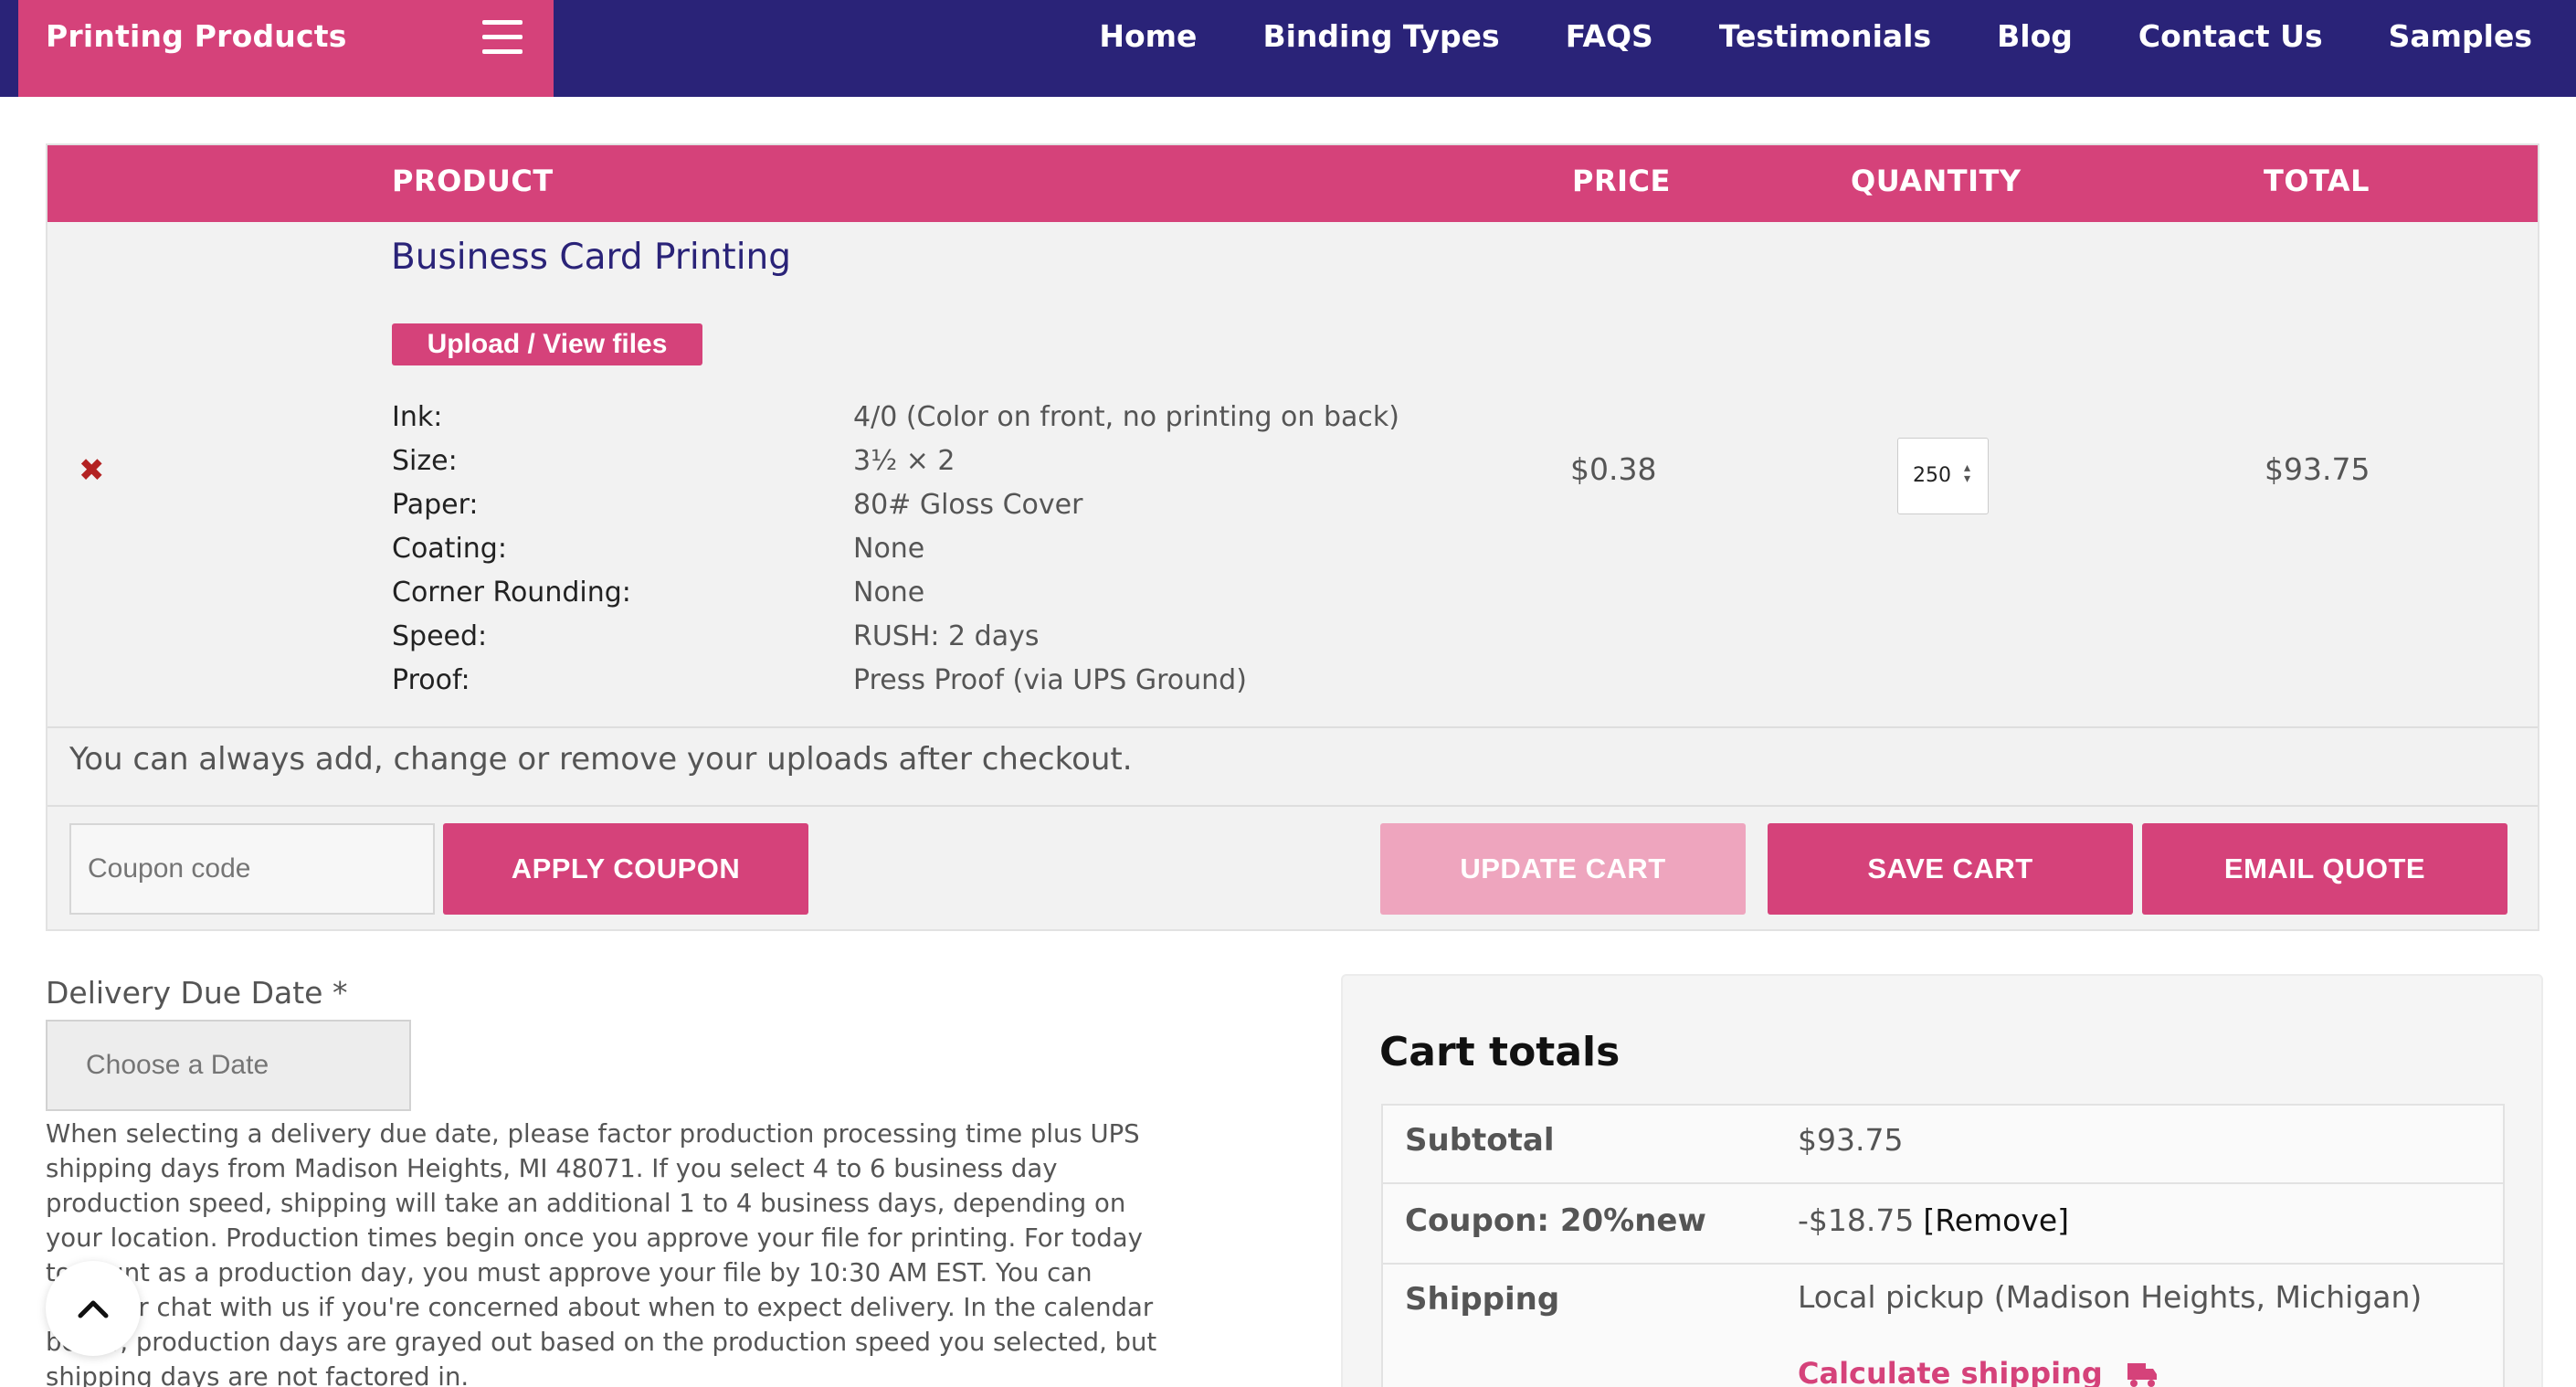  What do you see at coordinates (1050, 680) in the screenshot?
I see `option-value: Press Proof (via UPS Ground)` at bounding box center [1050, 680].